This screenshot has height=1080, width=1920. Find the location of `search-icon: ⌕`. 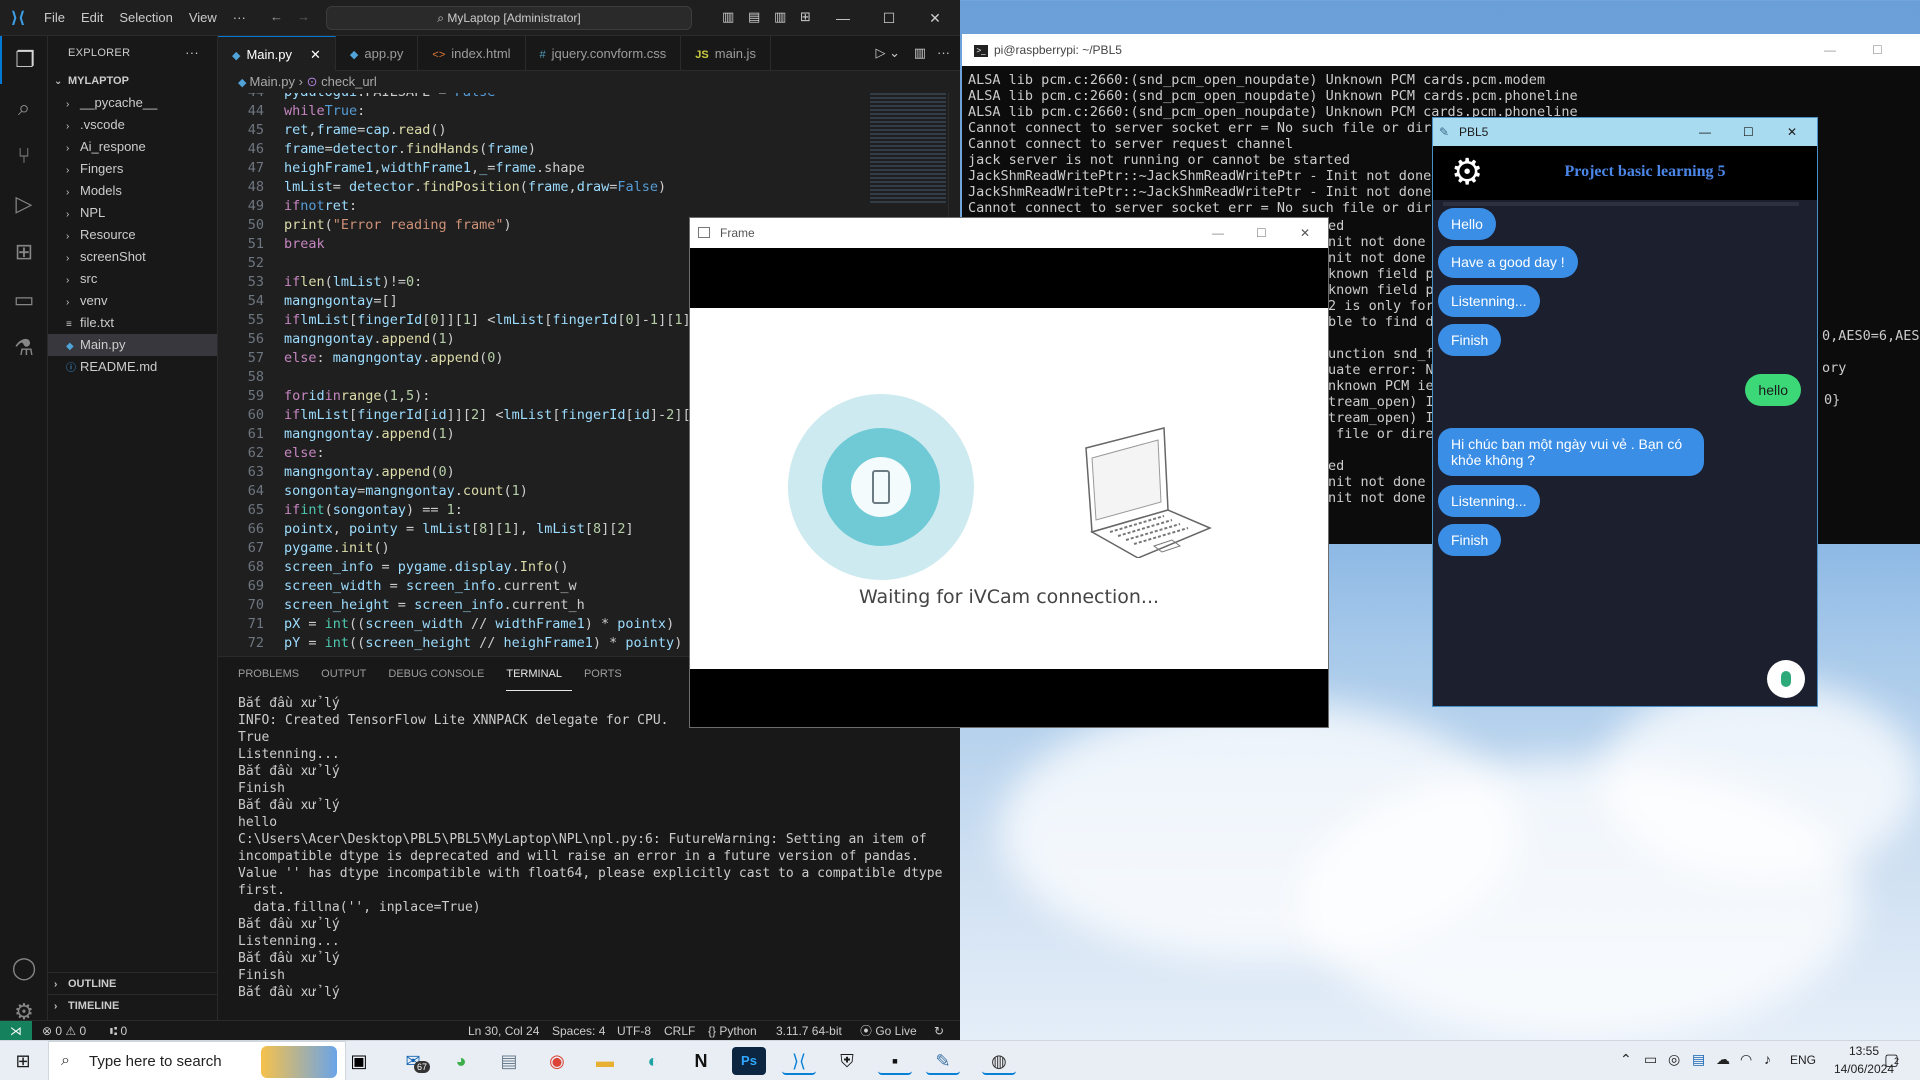

search-icon: ⌕ is located at coordinates (24, 108).